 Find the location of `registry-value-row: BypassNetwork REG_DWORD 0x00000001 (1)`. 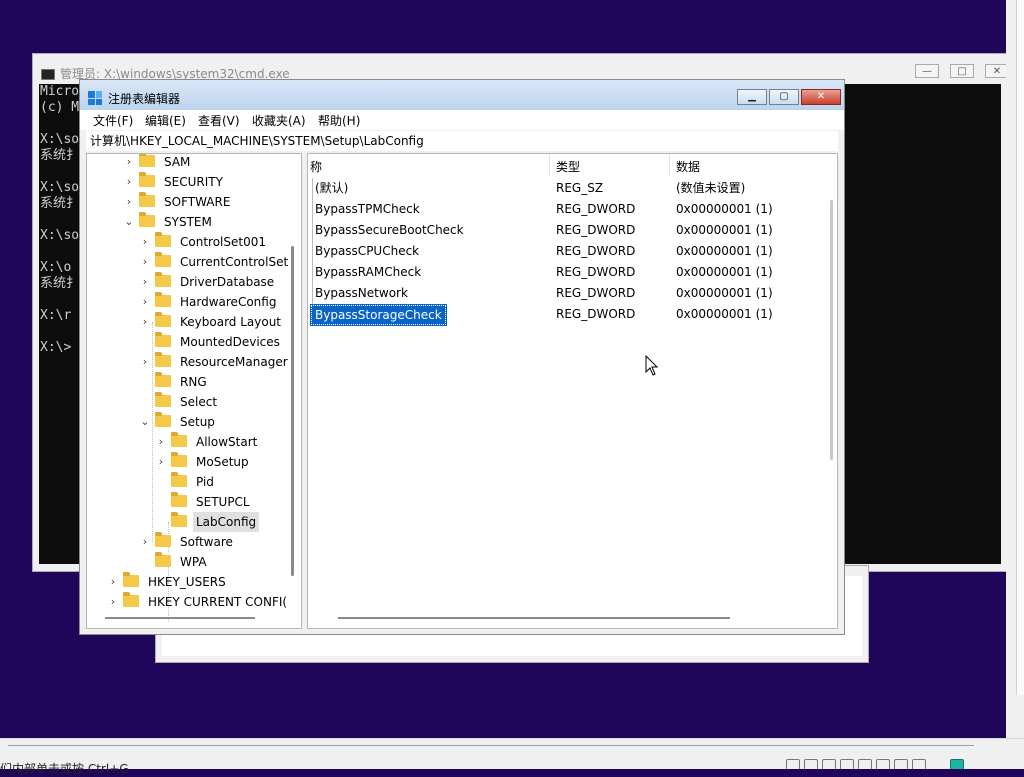

registry-value-row: BypassNetwork REG_DWORD 0x00000001 (1) is located at coordinates (568, 293).